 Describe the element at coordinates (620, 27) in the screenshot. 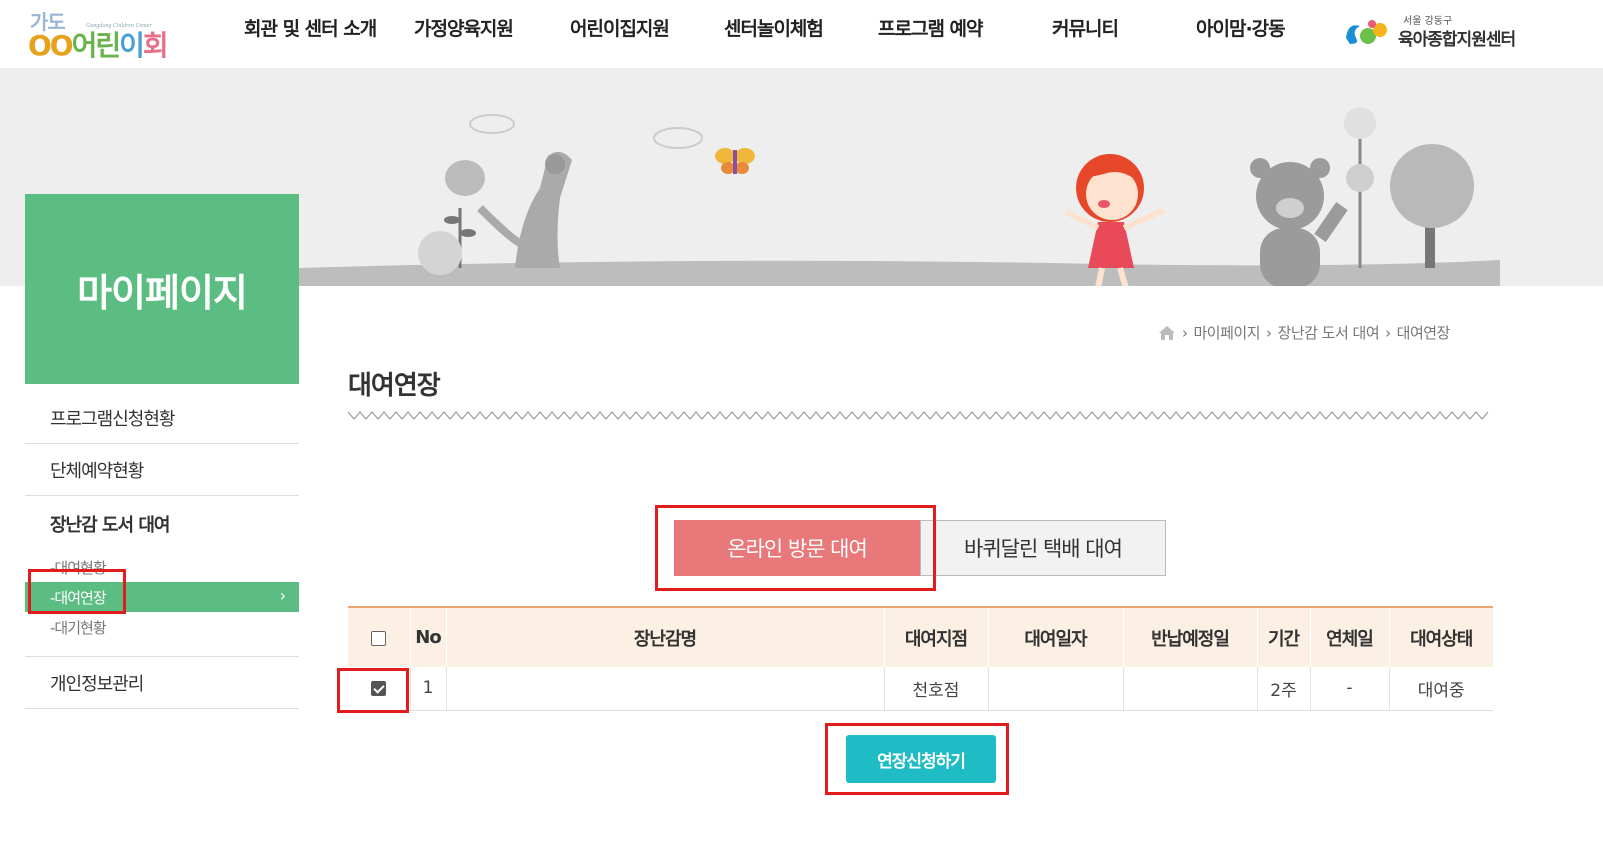

I see `nav-item-daycare: 어린이집지원` at that location.